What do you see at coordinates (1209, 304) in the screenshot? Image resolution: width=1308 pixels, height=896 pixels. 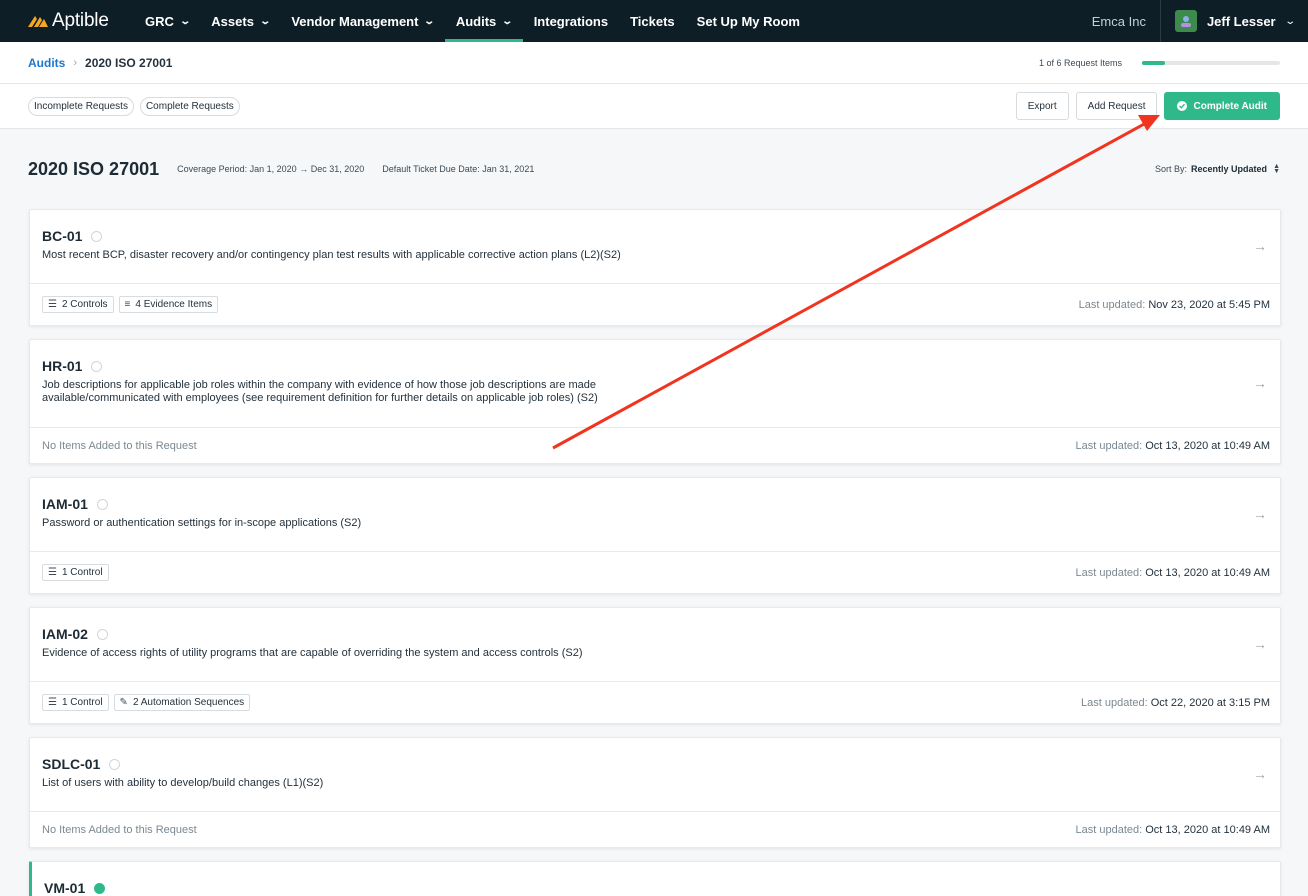 I see `last-updated-value: Nov 23, 2020 at 5:45 PM` at bounding box center [1209, 304].